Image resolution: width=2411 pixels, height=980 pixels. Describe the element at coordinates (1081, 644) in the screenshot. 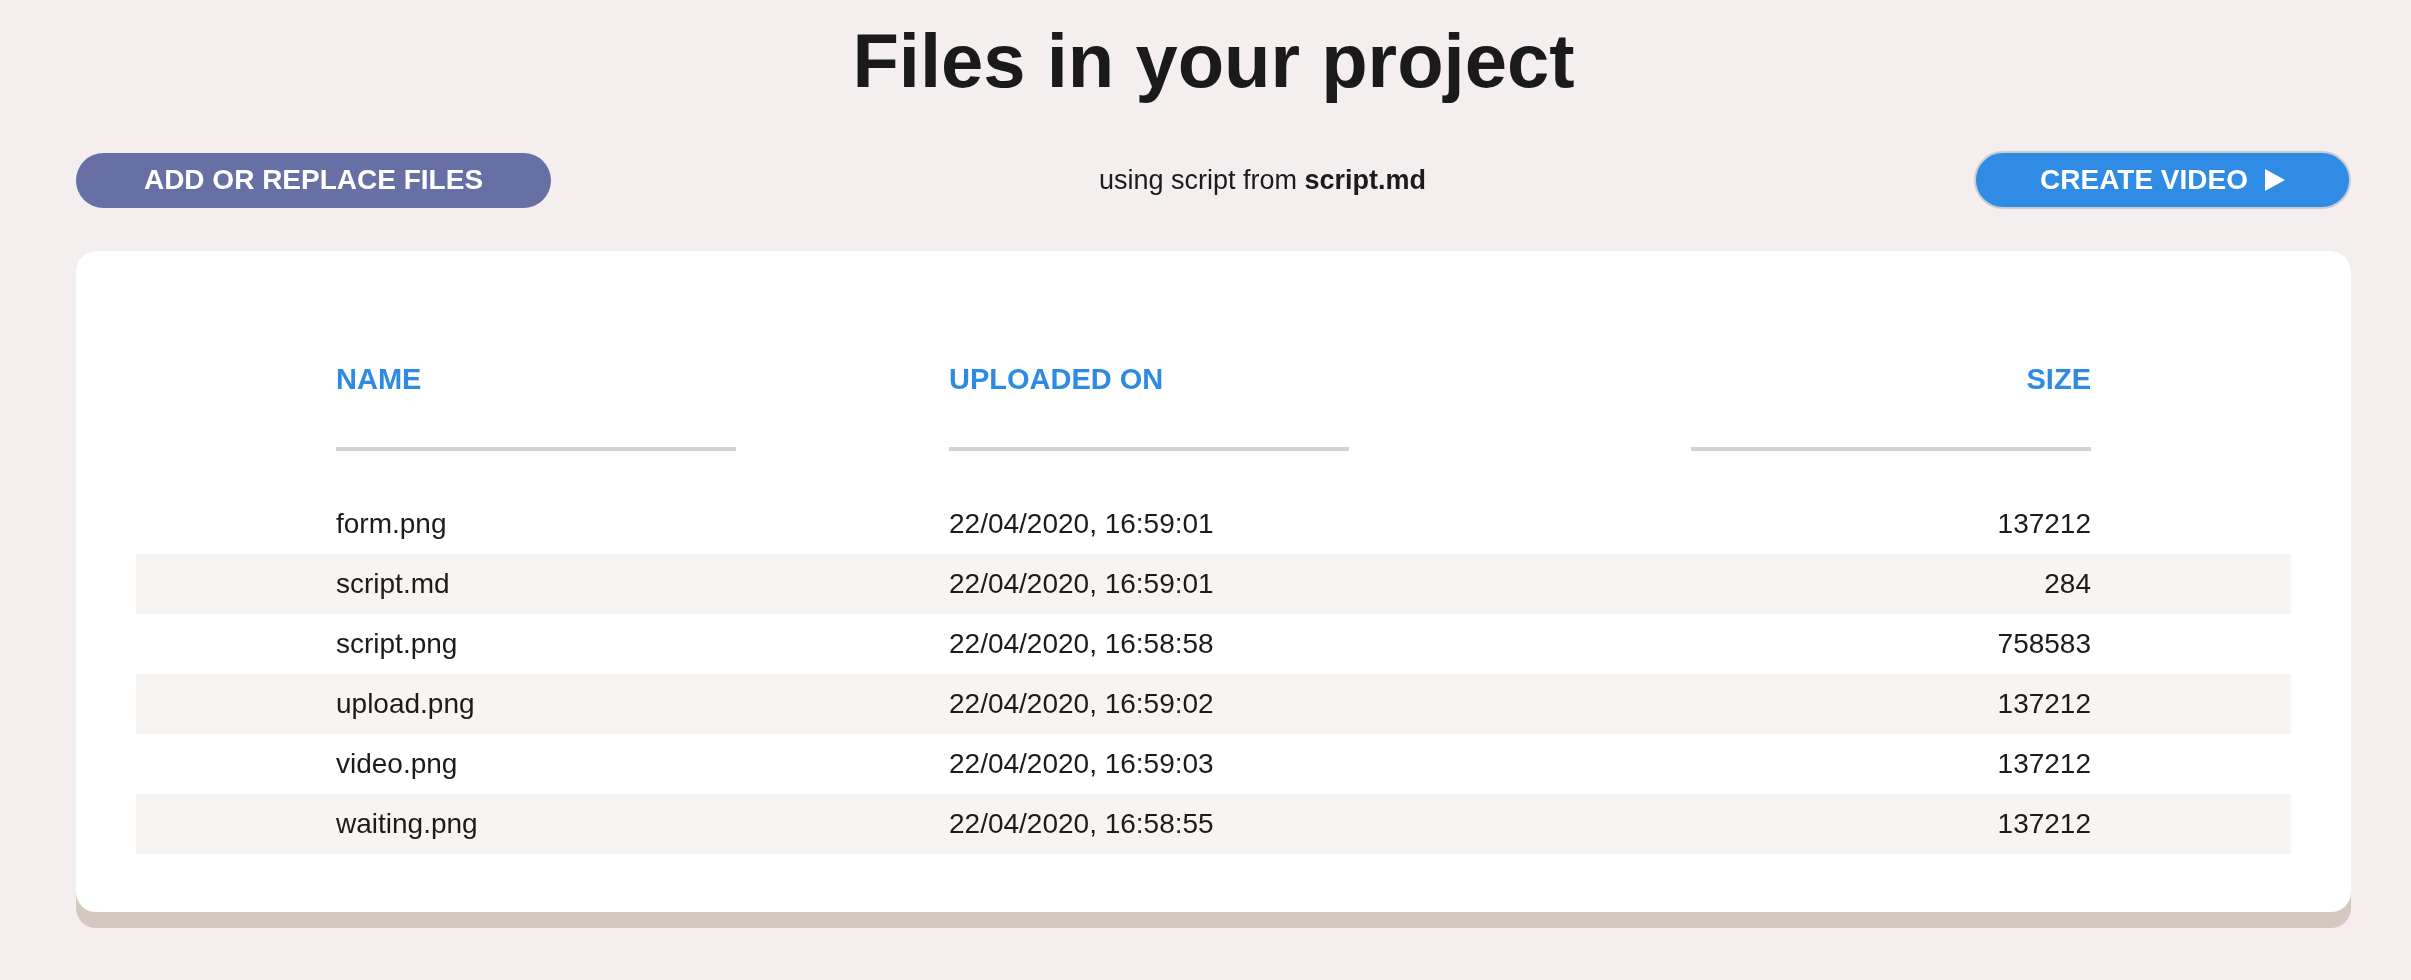

I see `upload-date: 22/04/2020, 16:58:58` at that location.